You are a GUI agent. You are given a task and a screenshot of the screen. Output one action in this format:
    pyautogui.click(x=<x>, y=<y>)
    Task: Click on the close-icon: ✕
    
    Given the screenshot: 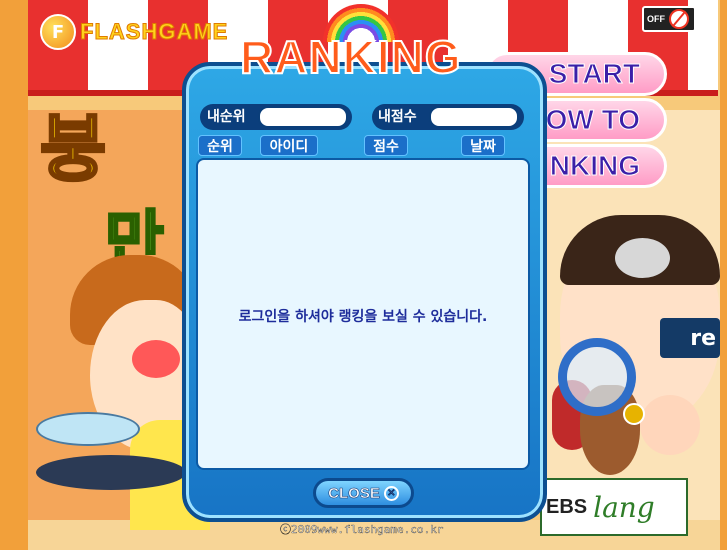 What is the action you would take?
    pyautogui.click(x=391, y=493)
    